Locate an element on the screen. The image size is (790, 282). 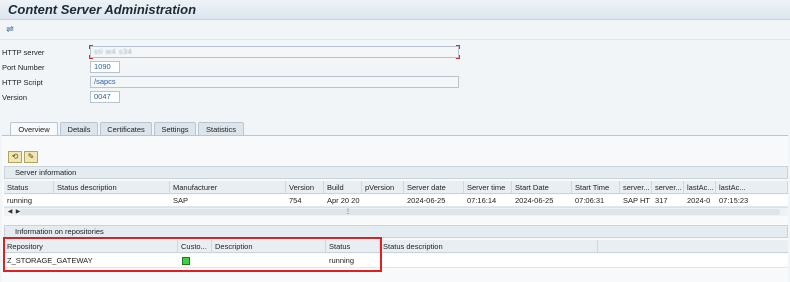
highlight-annotation is located at coordinates (192, 254).